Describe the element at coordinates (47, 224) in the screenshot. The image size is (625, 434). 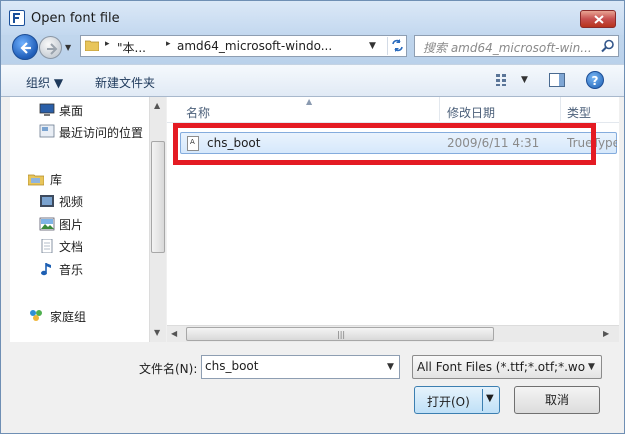
I see `pictures-icon` at that location.